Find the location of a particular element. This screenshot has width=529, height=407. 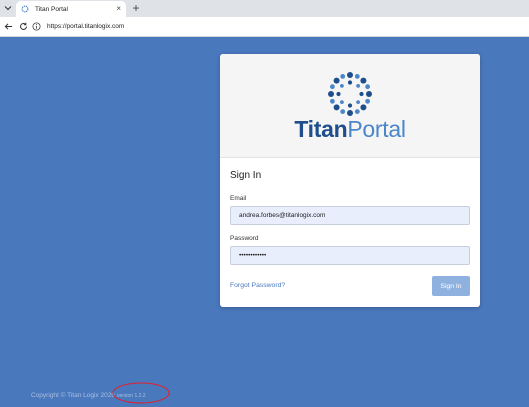

copyright-text: Copyright © Titan Logix 2026 is located at coordinates (73, 395).